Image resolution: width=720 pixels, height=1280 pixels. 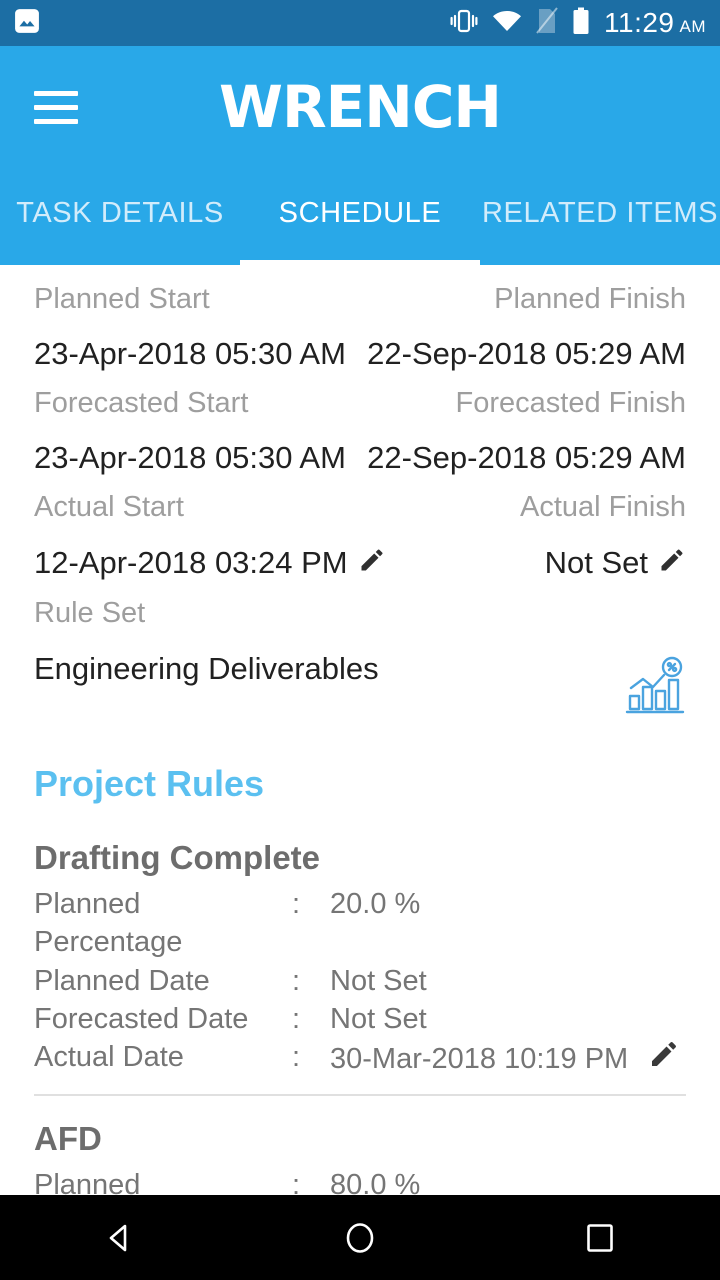 I want to click on status-bar-icons: 11:29 AM, so click(x=578, y=23).